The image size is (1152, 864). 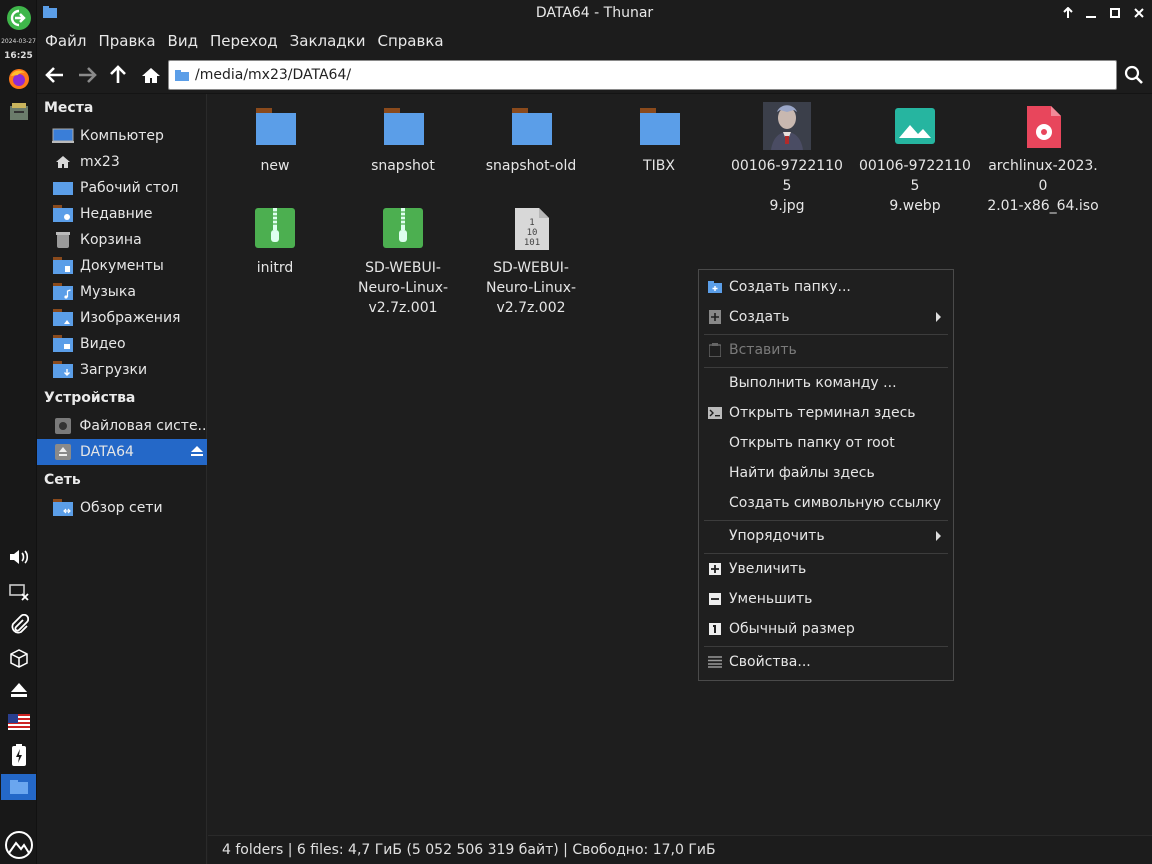 I want to click on file-name: TIBX, so click(x=659, y=166).